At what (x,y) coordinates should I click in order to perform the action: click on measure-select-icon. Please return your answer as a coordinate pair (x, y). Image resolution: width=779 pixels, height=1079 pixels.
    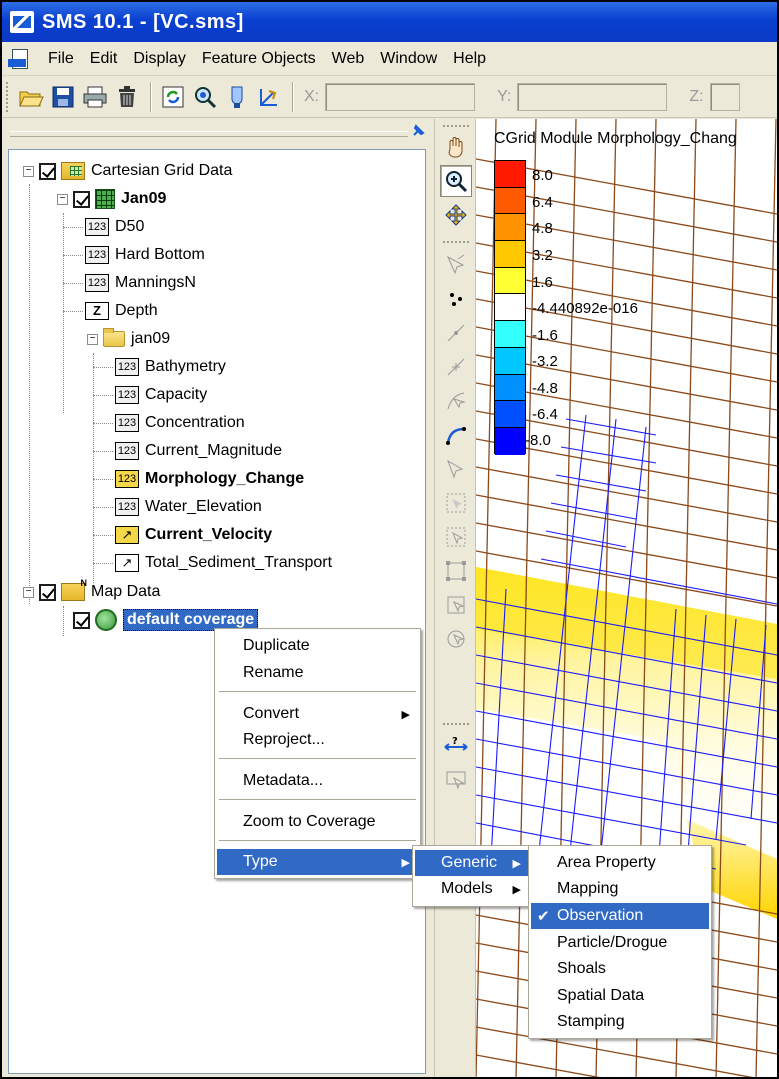
    Looking at the image, I should click on (456, 781).